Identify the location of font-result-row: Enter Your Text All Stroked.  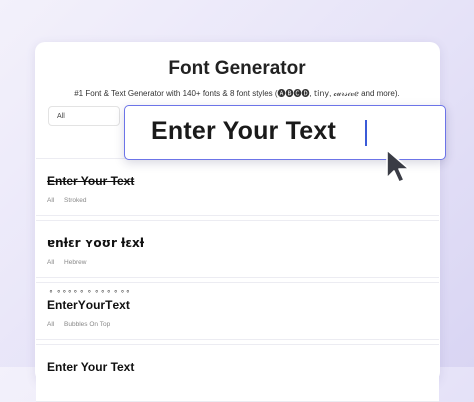
(237, 187).